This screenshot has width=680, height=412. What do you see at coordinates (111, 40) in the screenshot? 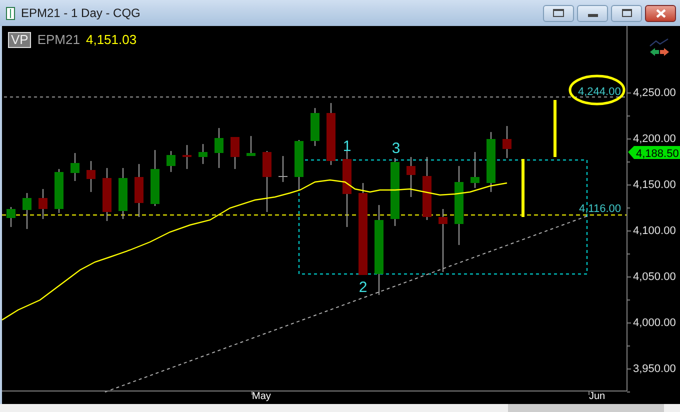
I see `price-label: 4,151.03` at bounding box center [111, 40].